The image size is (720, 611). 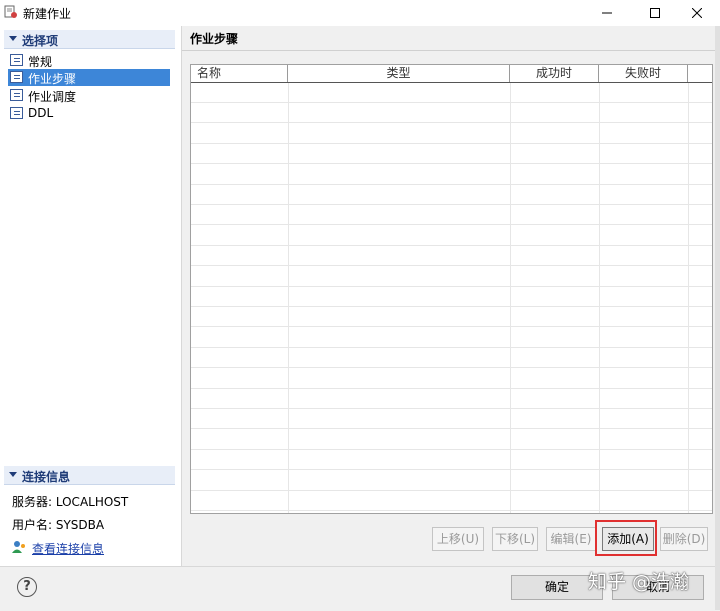 I want to click on sidebar-item-label: 常规, so click(x=40, y=62).